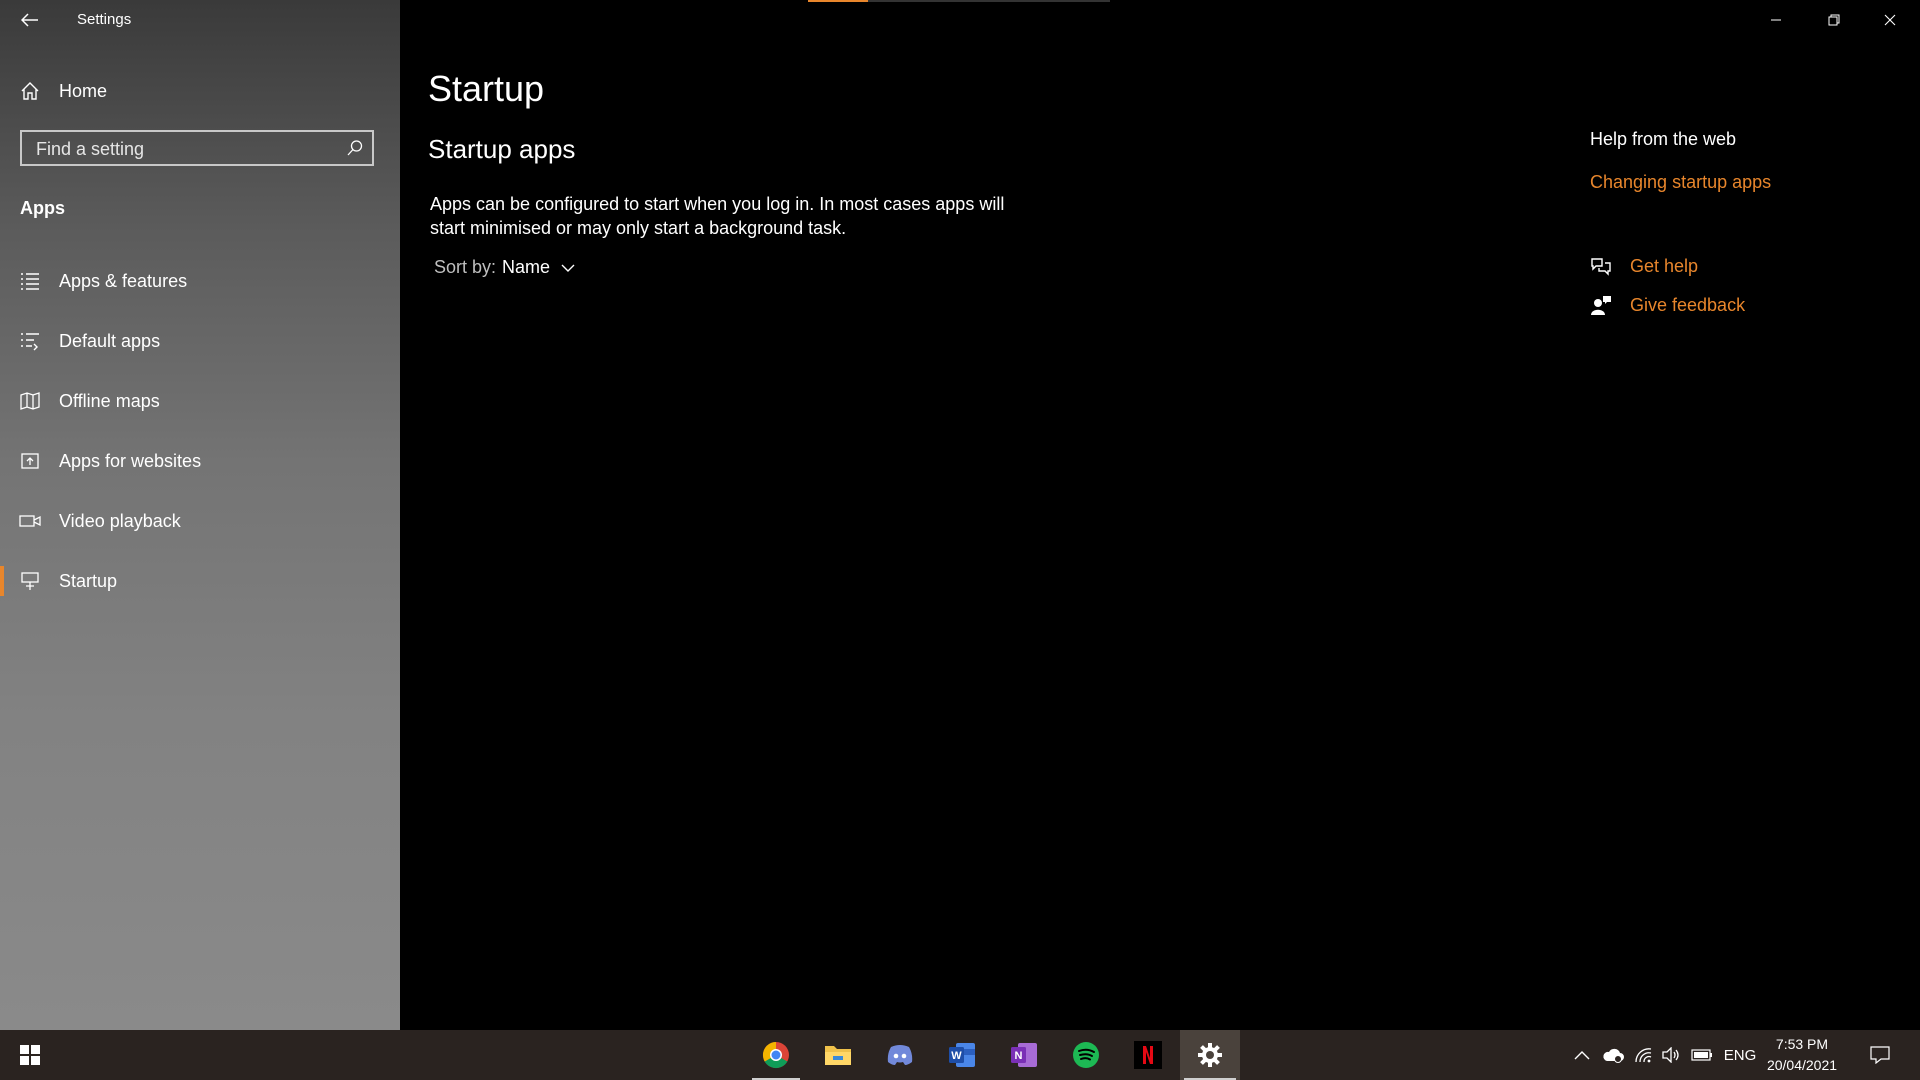  I want to click on tray-network, so click(1643, 1055).